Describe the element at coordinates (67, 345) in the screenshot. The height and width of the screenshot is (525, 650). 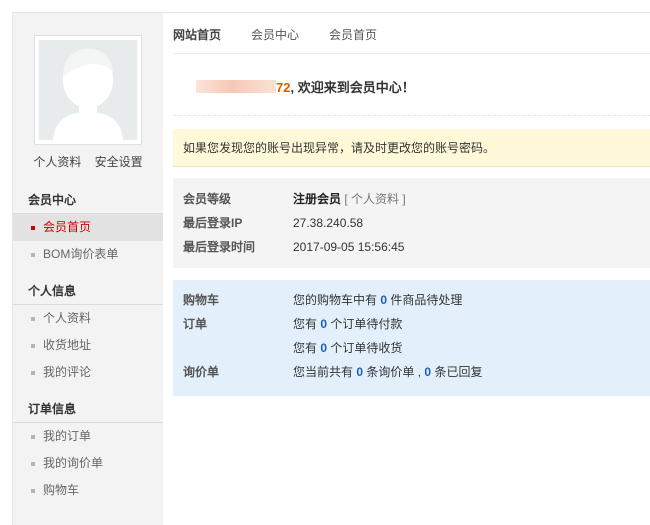
I see `sidebar-item-label: 收货地址` at that location.